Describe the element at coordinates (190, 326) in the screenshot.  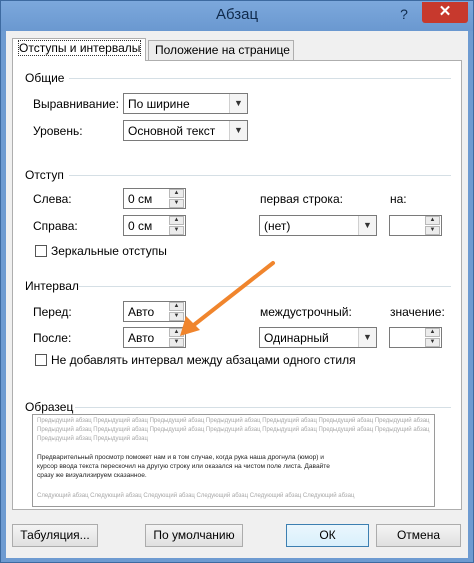
I see `arrow-head-icon` at that location.